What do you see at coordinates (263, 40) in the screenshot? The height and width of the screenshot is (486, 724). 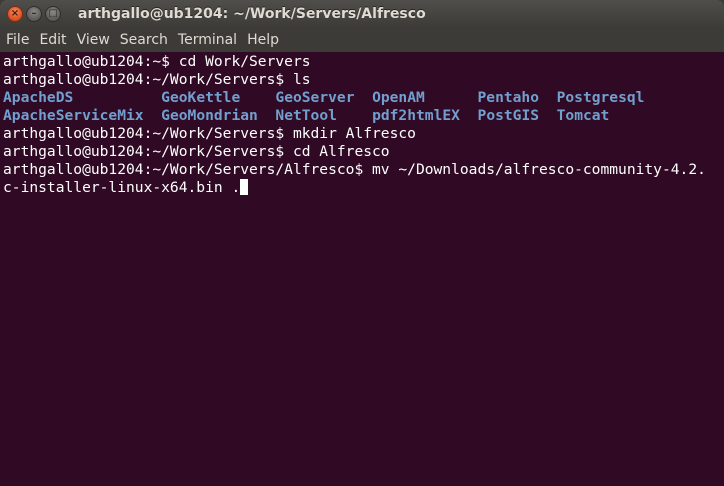 I see `menu-help: Help` at bounding box center [263, 40].